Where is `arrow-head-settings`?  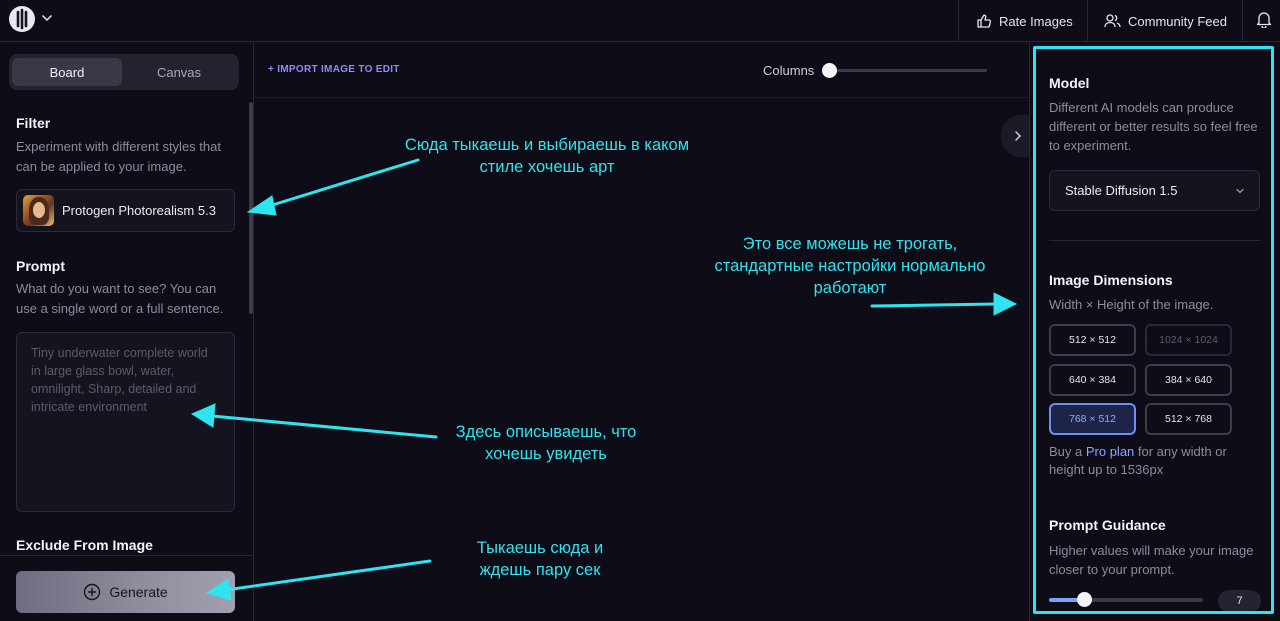 arrow-head-settings is located at coordinates (1005, 304).